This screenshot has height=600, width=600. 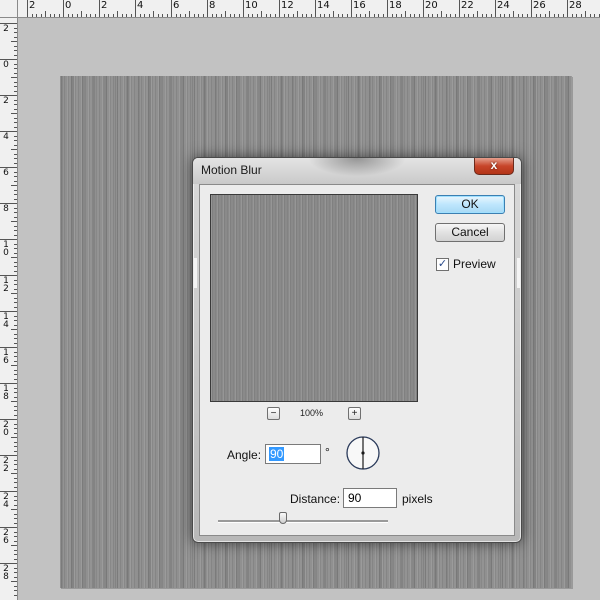 What do you see at coordinates (470, 232) in the screenshot?
I see `cancel-button: Cancel` at bounding box center [470, 232].